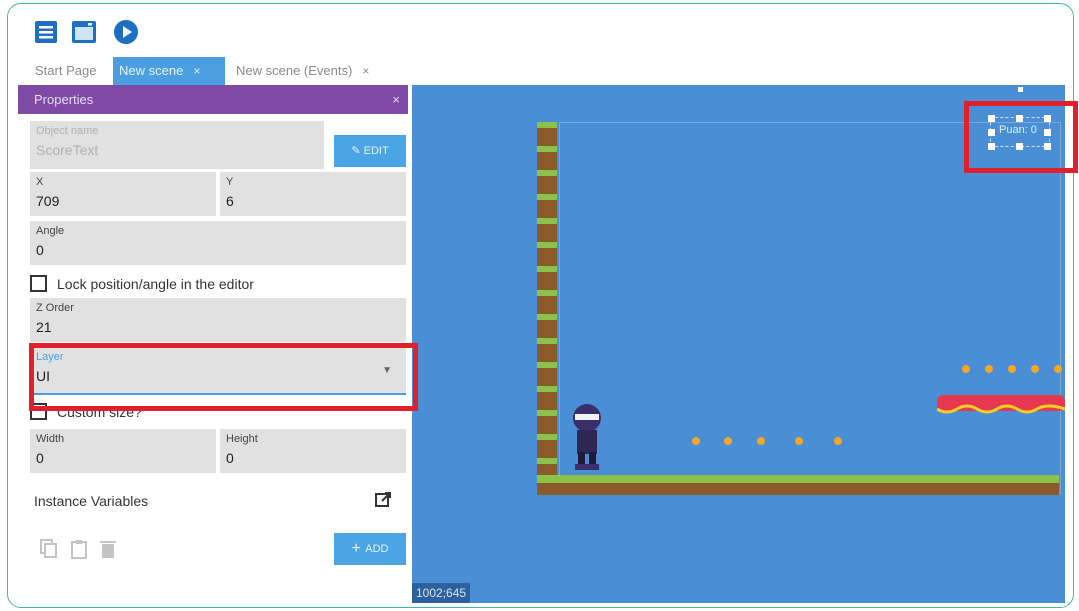 The height and width of the screenshot is (611, 1079). I want to click on add-variable-button: + ADD, so click(370, 549).